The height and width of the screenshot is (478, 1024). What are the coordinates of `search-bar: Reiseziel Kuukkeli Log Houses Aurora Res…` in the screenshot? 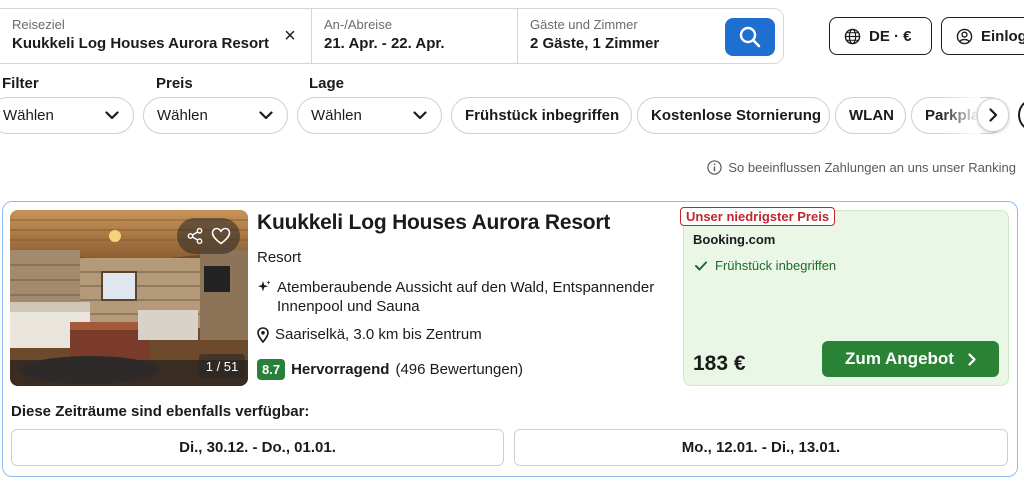 It's located at (392, 36).